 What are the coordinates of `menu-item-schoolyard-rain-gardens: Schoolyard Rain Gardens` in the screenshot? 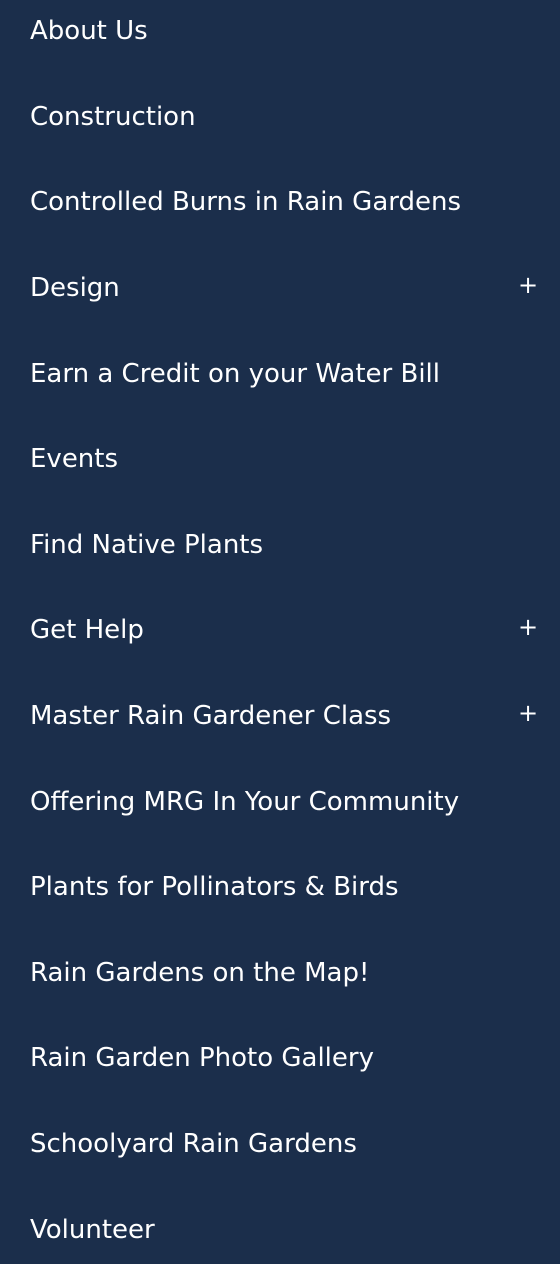 It's located at (280, 1144).